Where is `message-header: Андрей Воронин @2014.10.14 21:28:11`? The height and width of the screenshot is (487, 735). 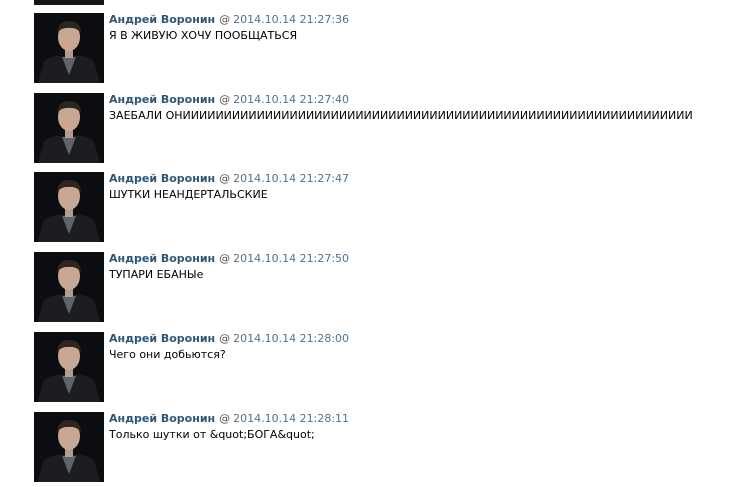 message-header: Андрей Воронин @2014.10.14 21:28:11 is located at coordinates (229, 419).